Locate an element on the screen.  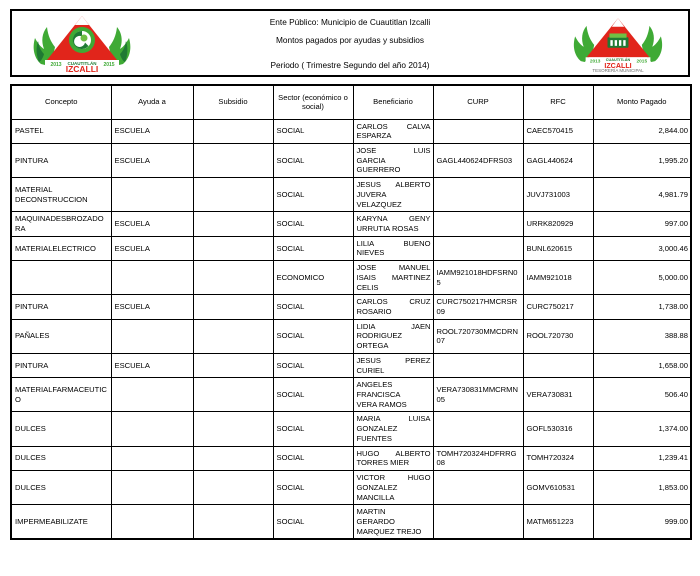
cell-monto-pagado: 4,981.79 is located at coordinates (642, 195).